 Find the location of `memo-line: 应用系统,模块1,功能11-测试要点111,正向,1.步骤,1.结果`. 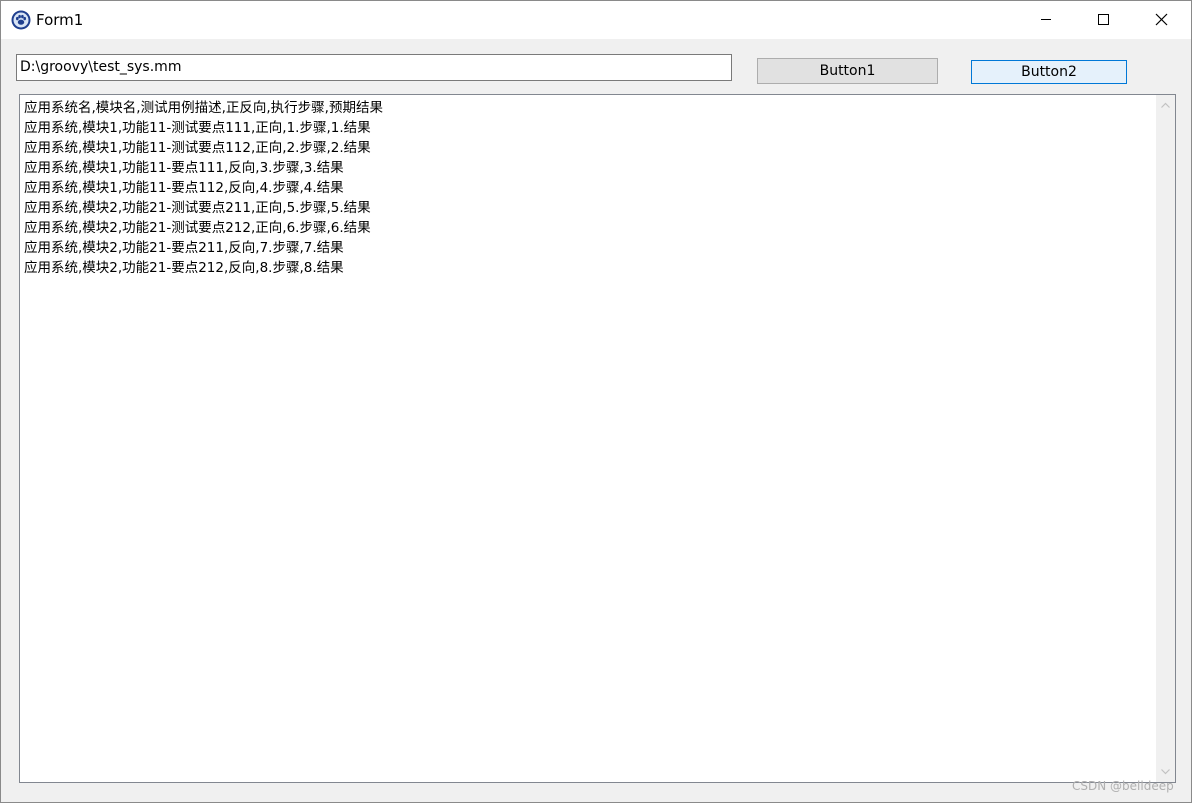

memo-line: 应用系统,模块1,功能11-测试要点111,正向,1.步骤,1.结果 is located at coordinates (197, 128).